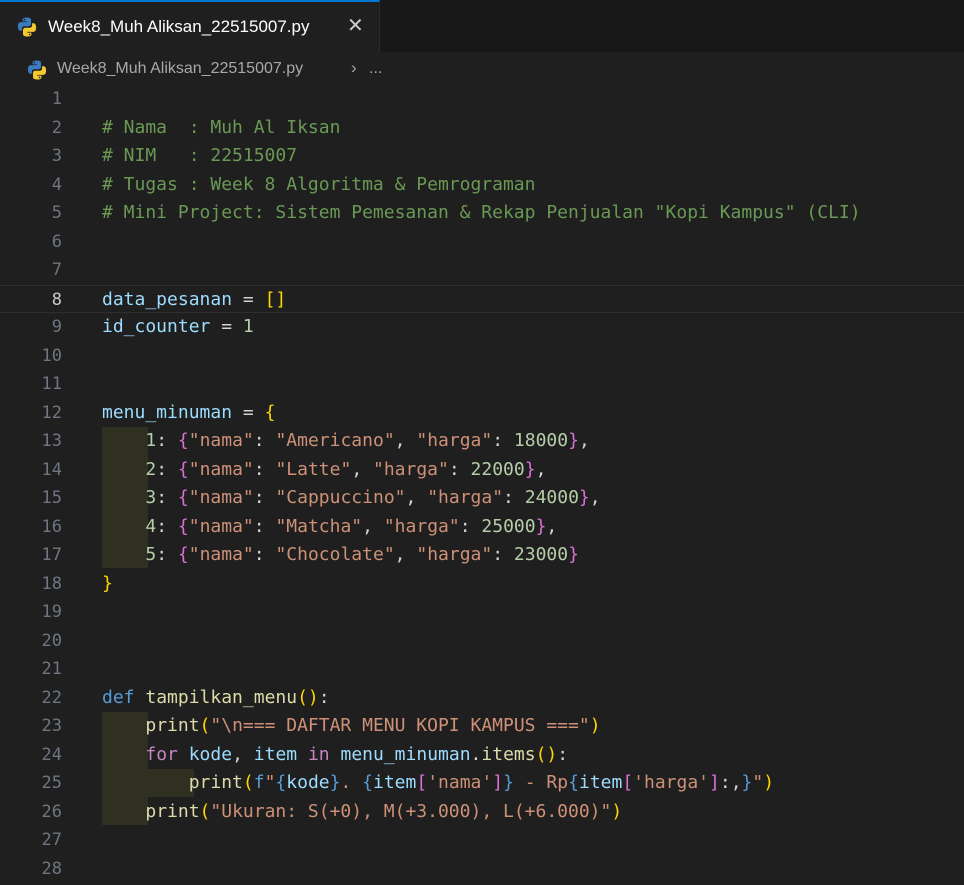  What do you see at coordinates (400, 725) in the screenshot?
I see `code-token: "\n=== DAFTAR MENU KOPI KAMPUS ==="` at bounding box center [400, 725].